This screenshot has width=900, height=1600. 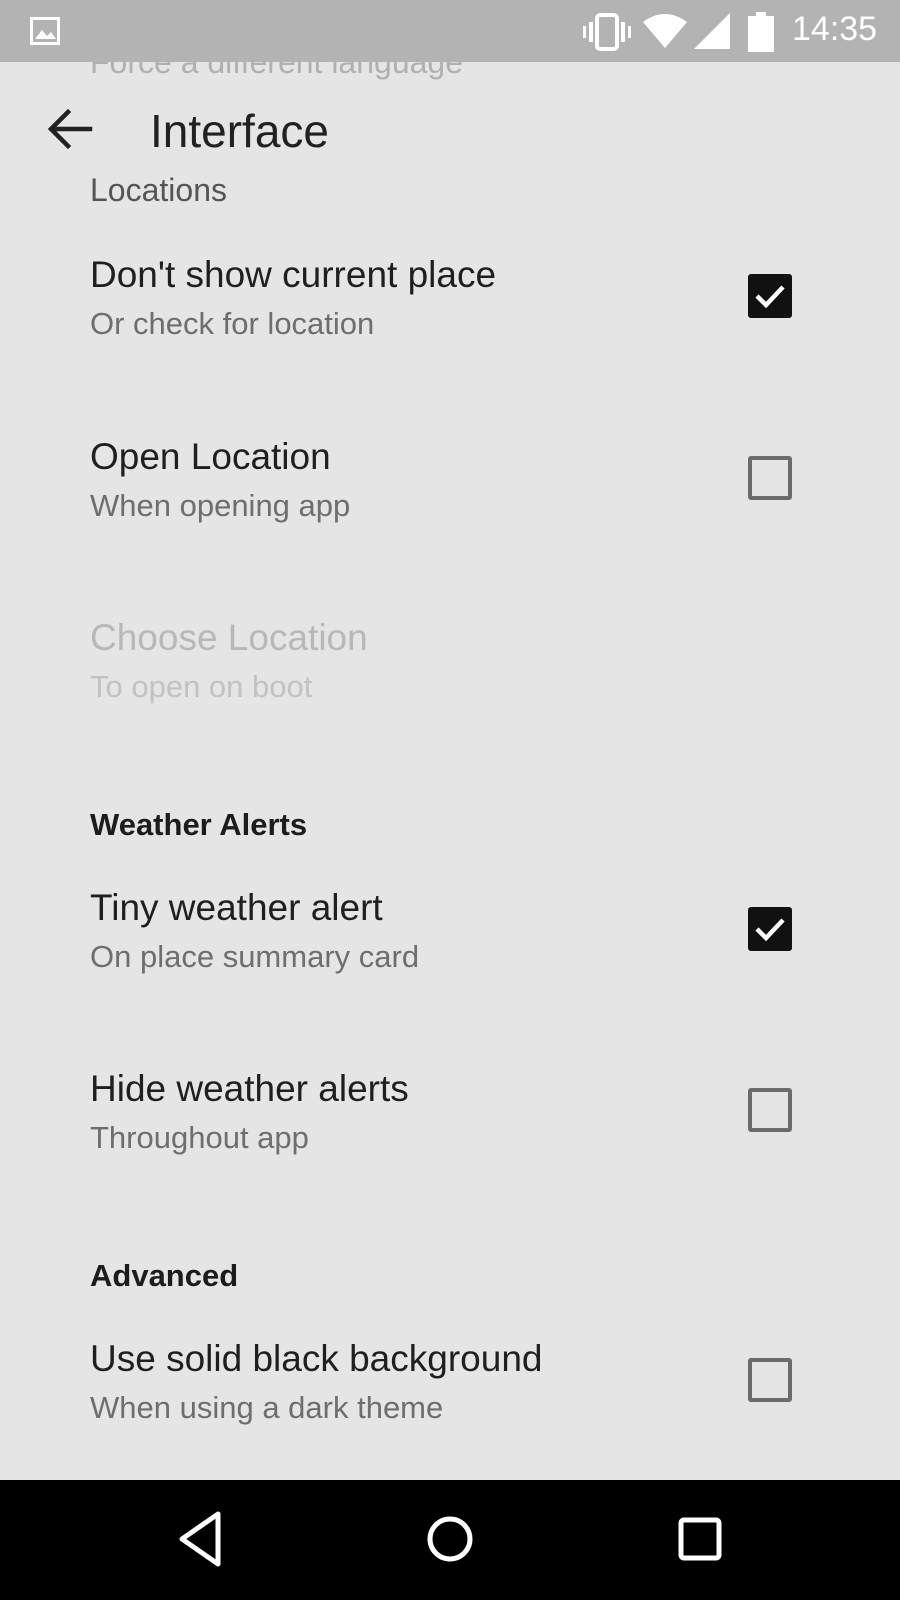 I want to click on pref-title: Choose Location, so click(x=229, y=637).